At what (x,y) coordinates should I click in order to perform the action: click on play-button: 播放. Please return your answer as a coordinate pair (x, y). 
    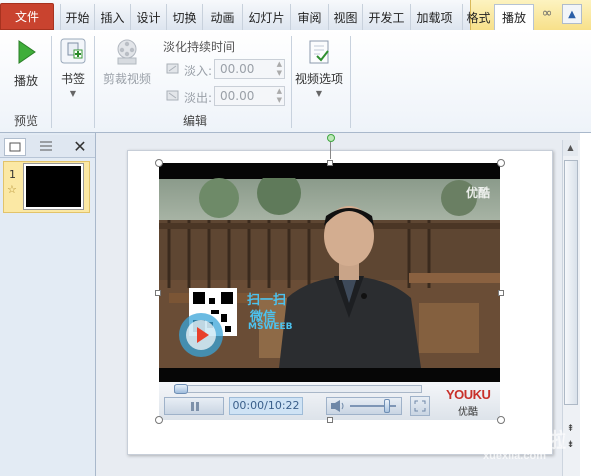
    Looking at the image, I should click on (26, 63).